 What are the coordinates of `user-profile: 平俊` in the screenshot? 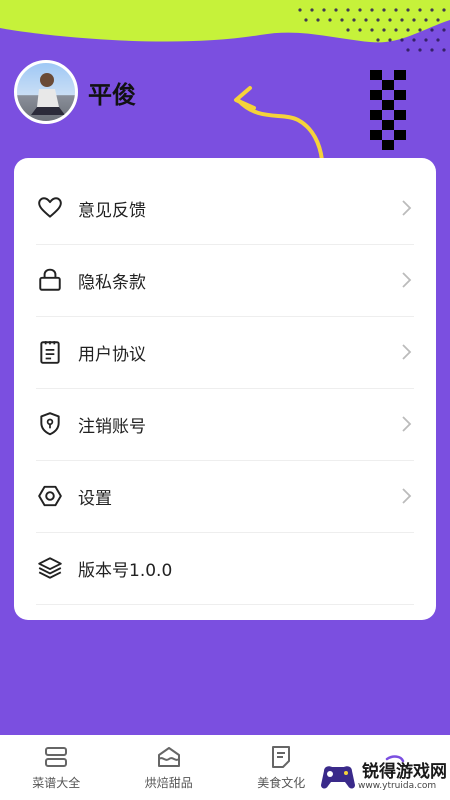 It's located at (75, 92).